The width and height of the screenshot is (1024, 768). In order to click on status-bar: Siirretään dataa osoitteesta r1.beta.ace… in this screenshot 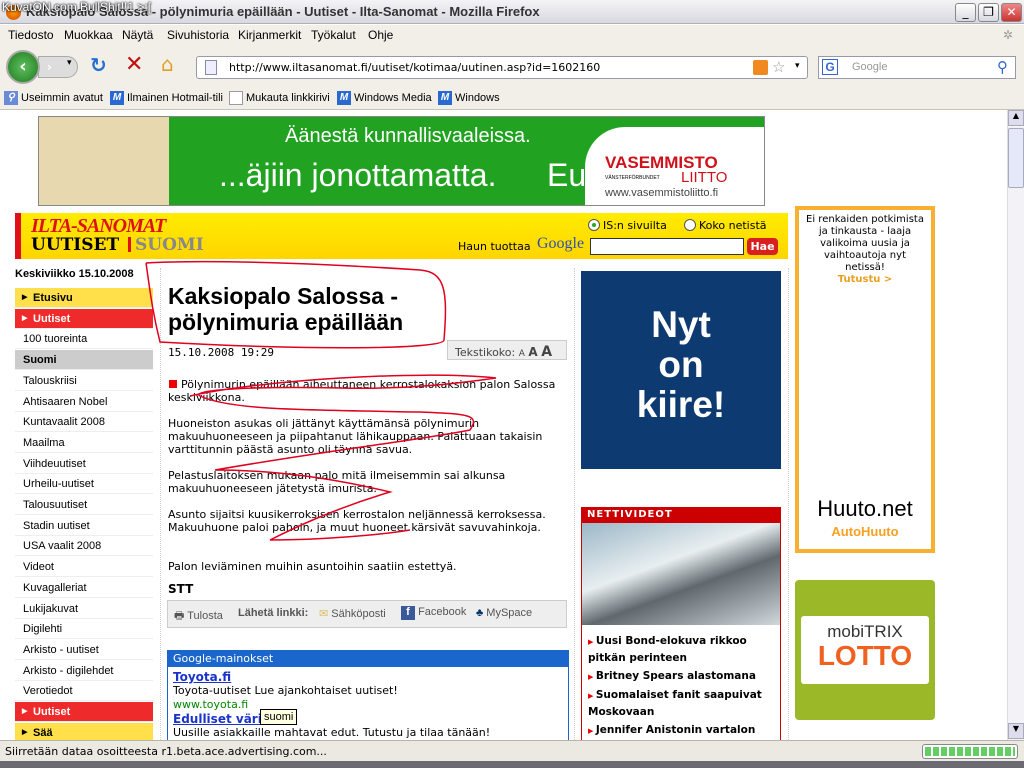, I will do `click(512, 750)`.